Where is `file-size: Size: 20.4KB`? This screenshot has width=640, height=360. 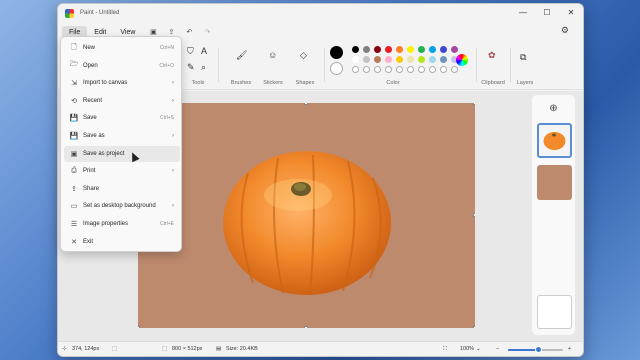 file-size: Size: 20.4KB is located at coordinates (242, 349).